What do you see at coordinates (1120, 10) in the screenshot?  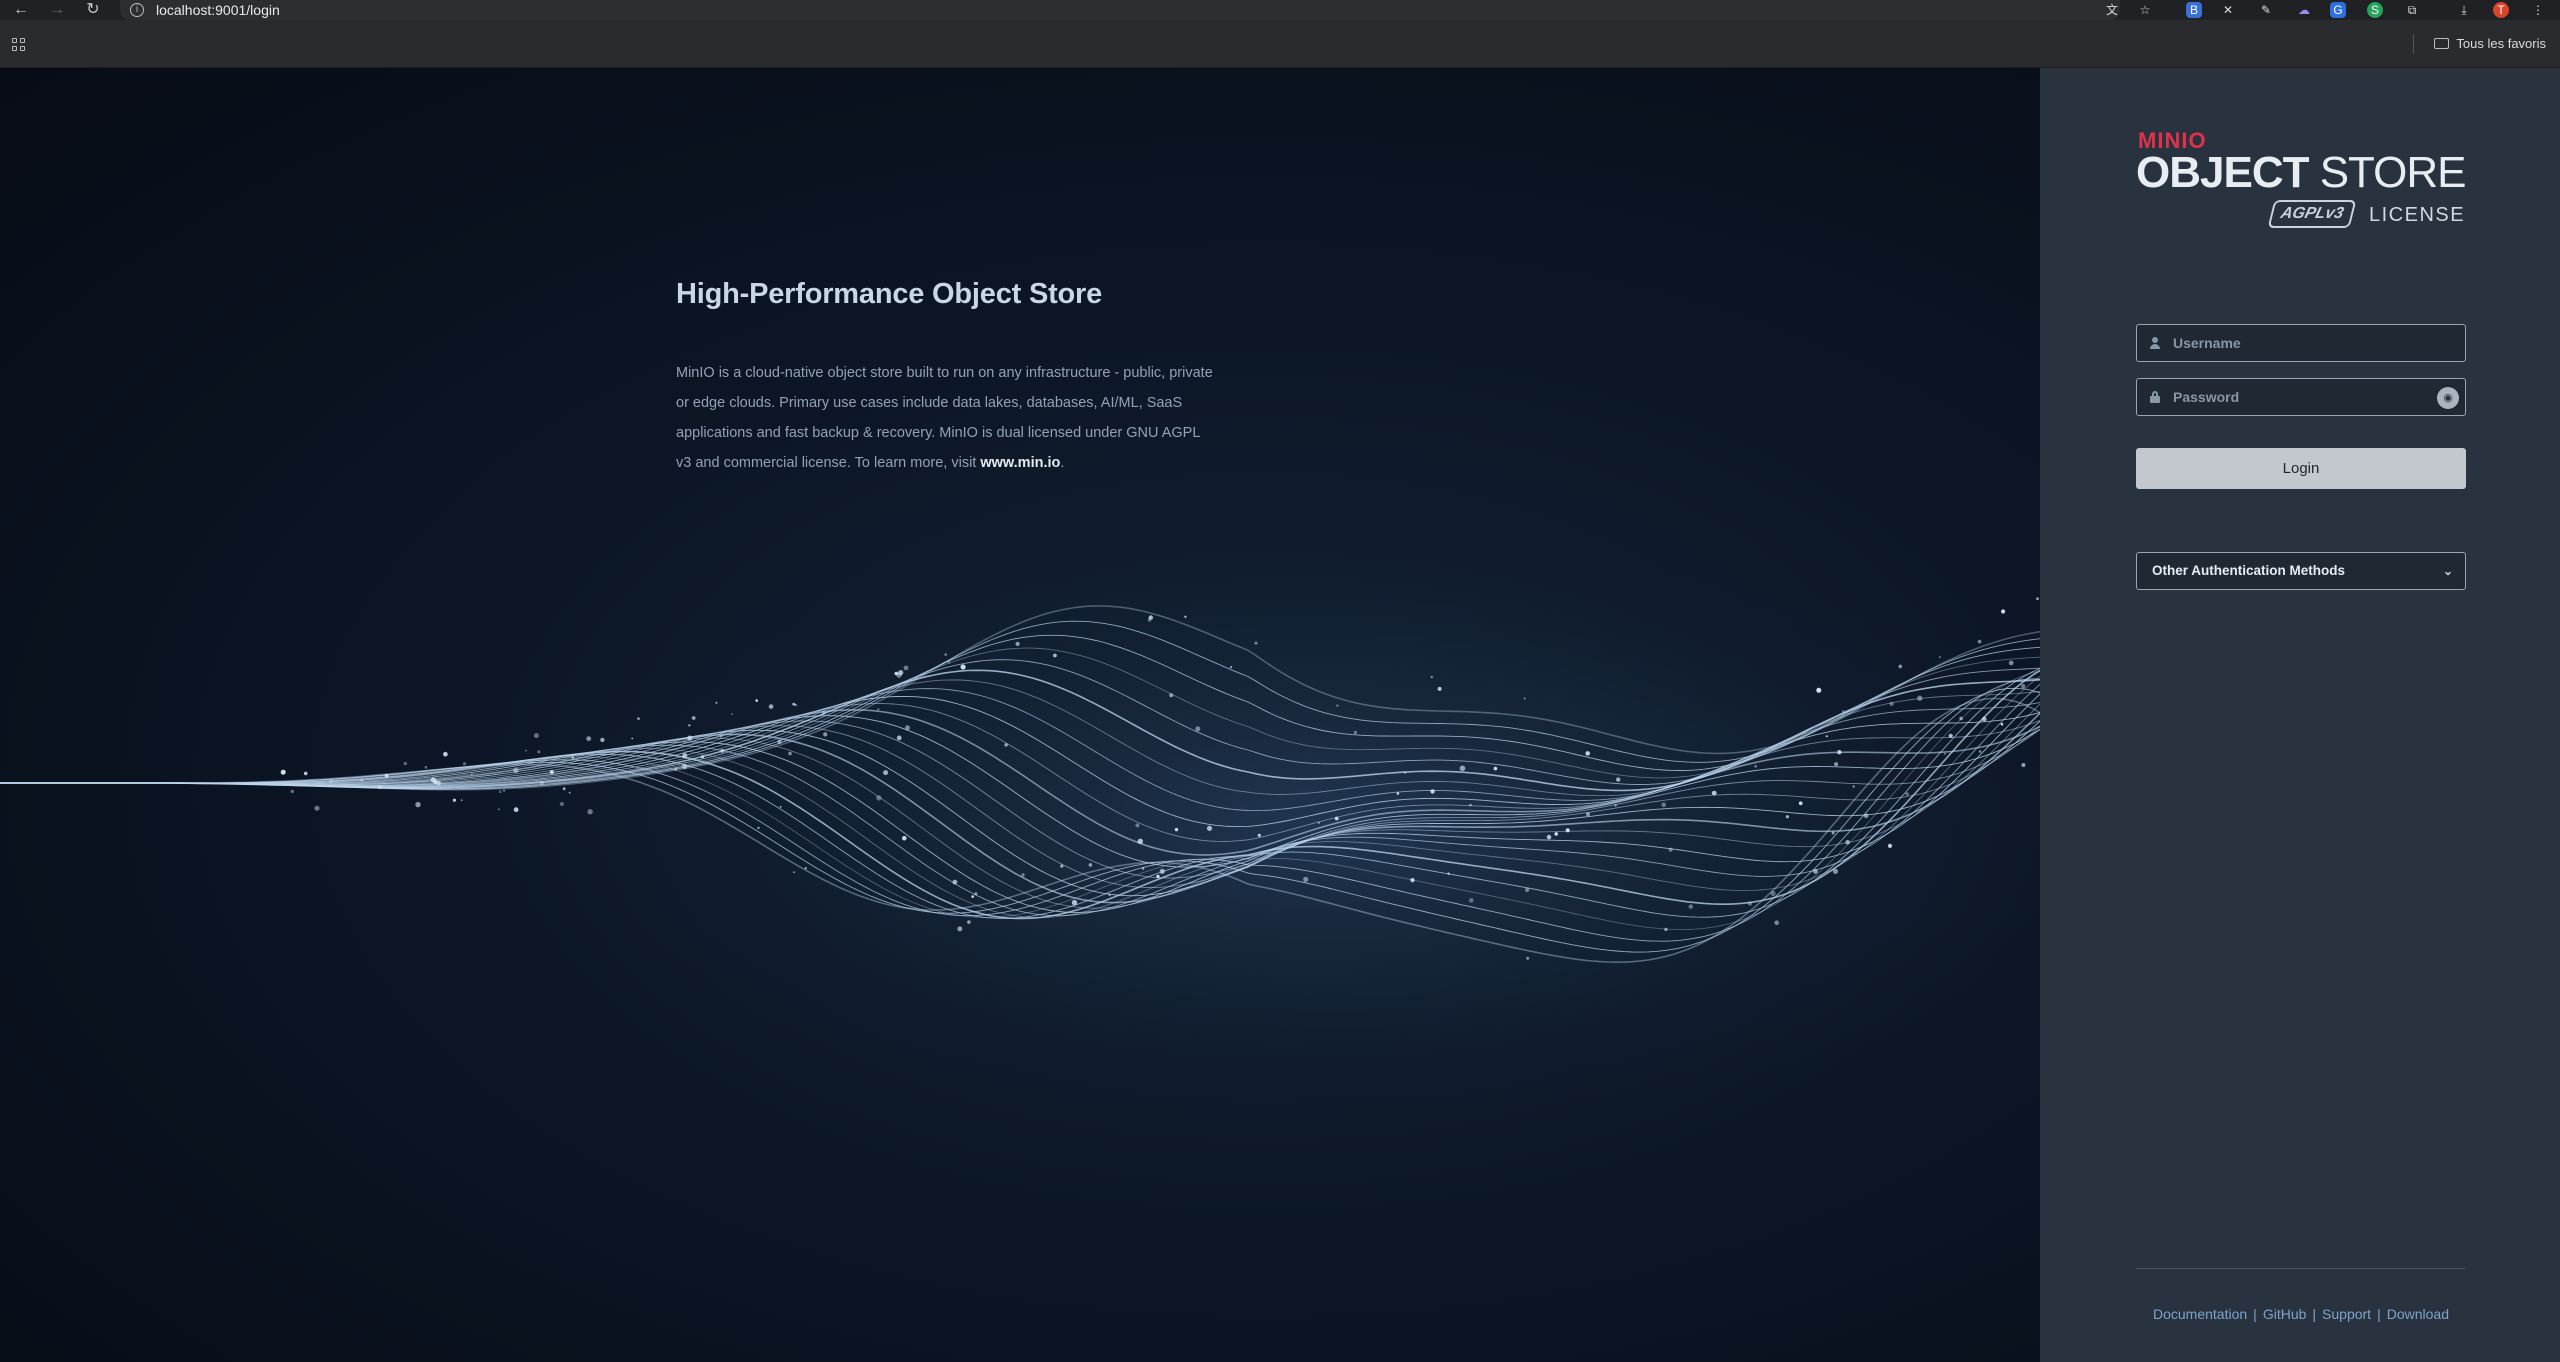 I see `address-bar: i localhost:9001/login` at bounding box center [1120, 10].